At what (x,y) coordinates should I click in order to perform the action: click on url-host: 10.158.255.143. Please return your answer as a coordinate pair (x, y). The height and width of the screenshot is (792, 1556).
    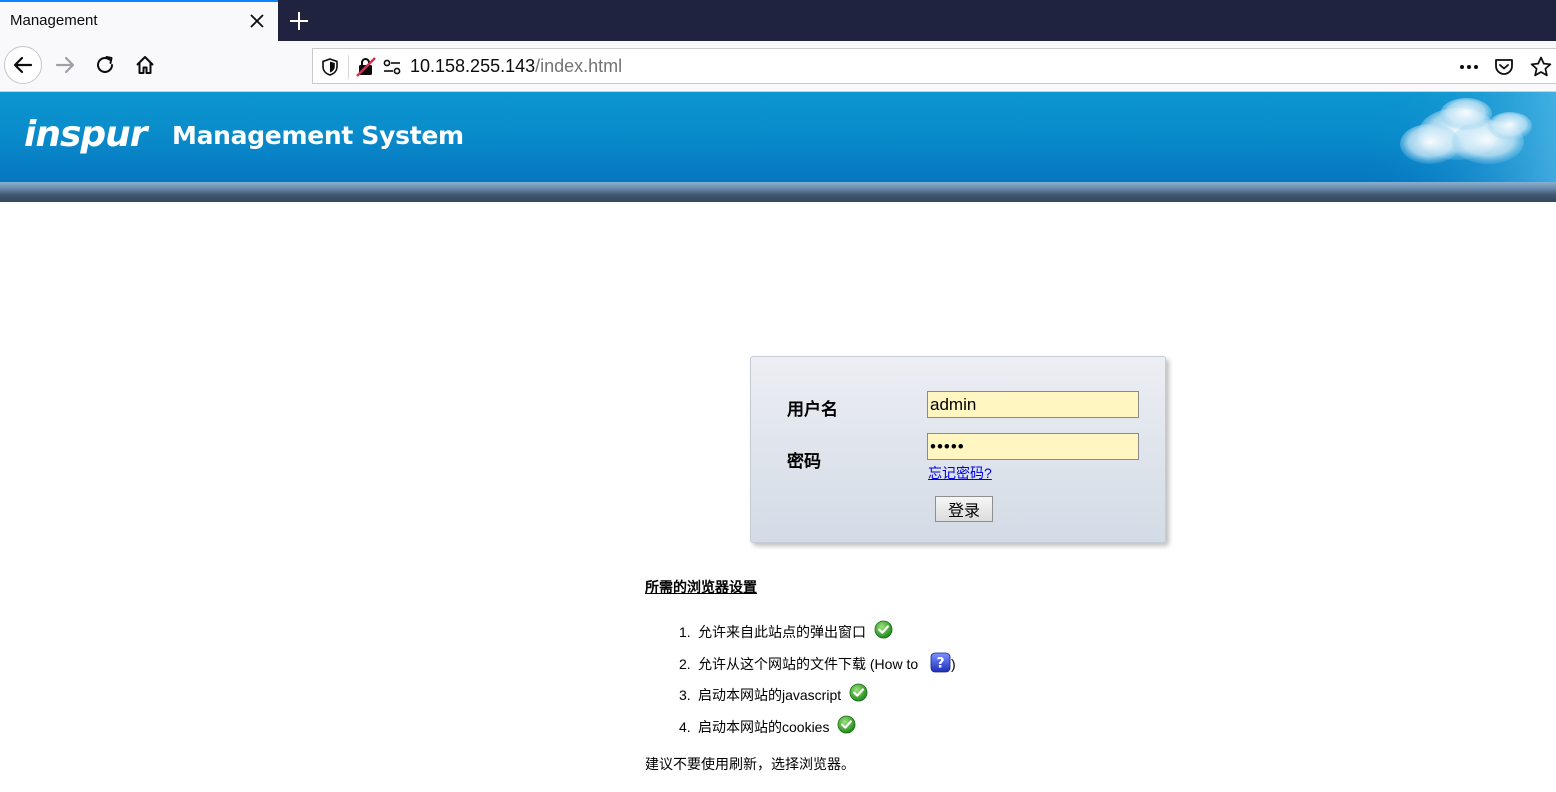
    Looking at the image, I should click on (473, 66).